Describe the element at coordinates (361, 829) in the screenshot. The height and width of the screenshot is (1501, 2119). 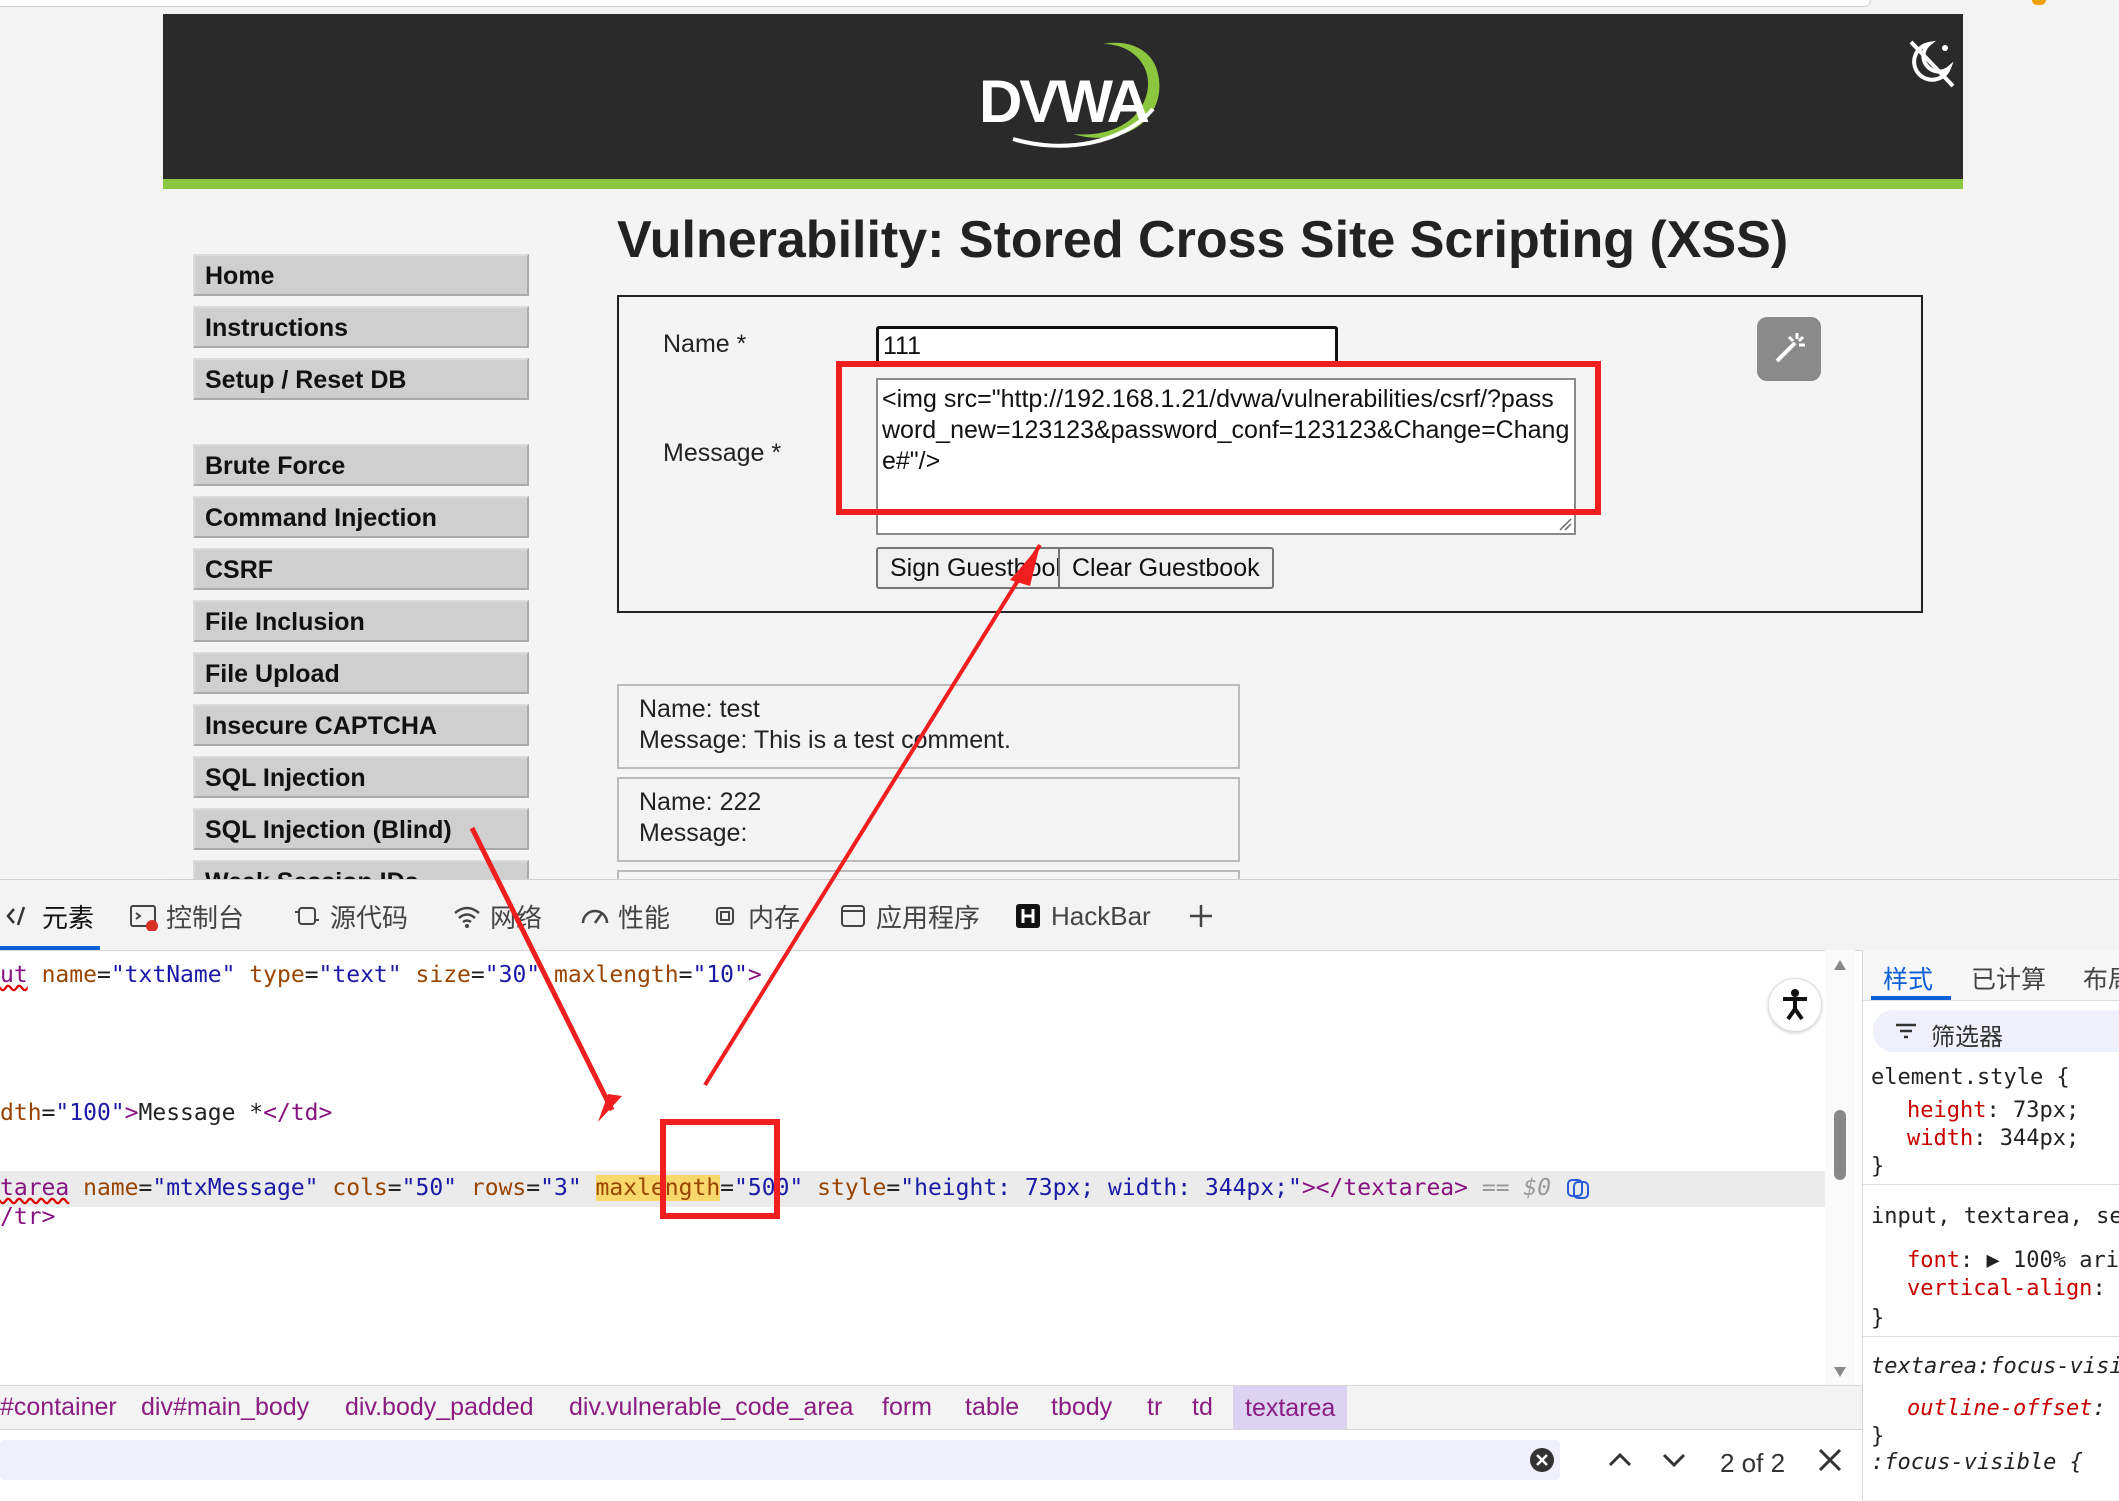
I see `menu-item-sql-injection-blind: SQL Injection (Blind)` at that location.